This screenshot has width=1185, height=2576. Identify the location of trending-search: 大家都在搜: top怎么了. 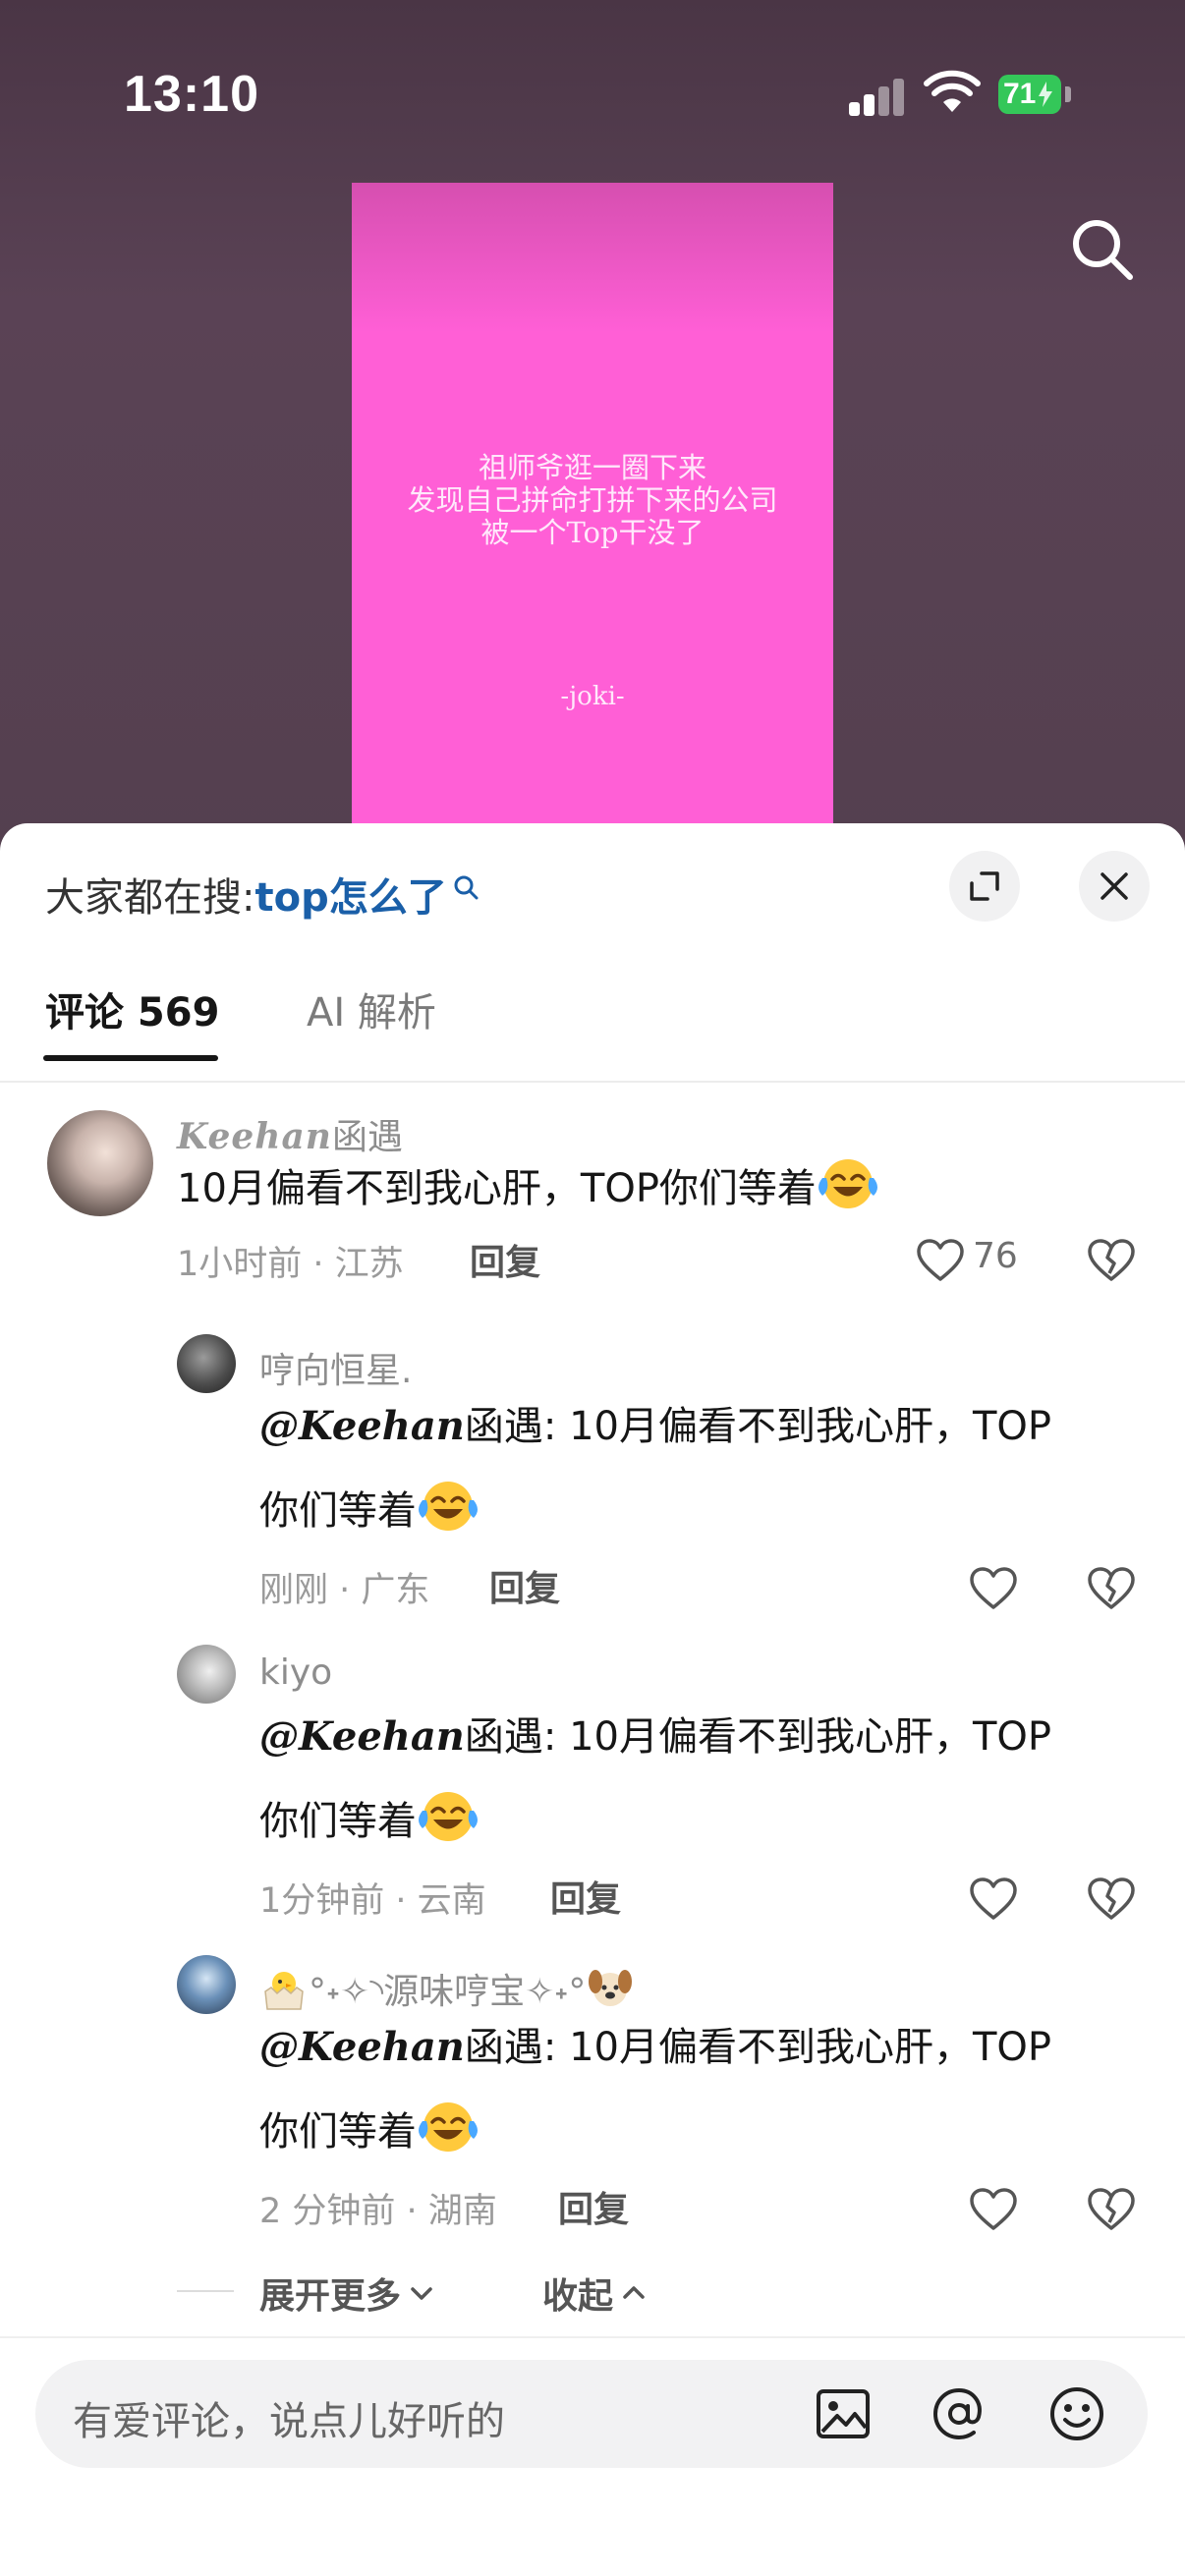
(262, 894).